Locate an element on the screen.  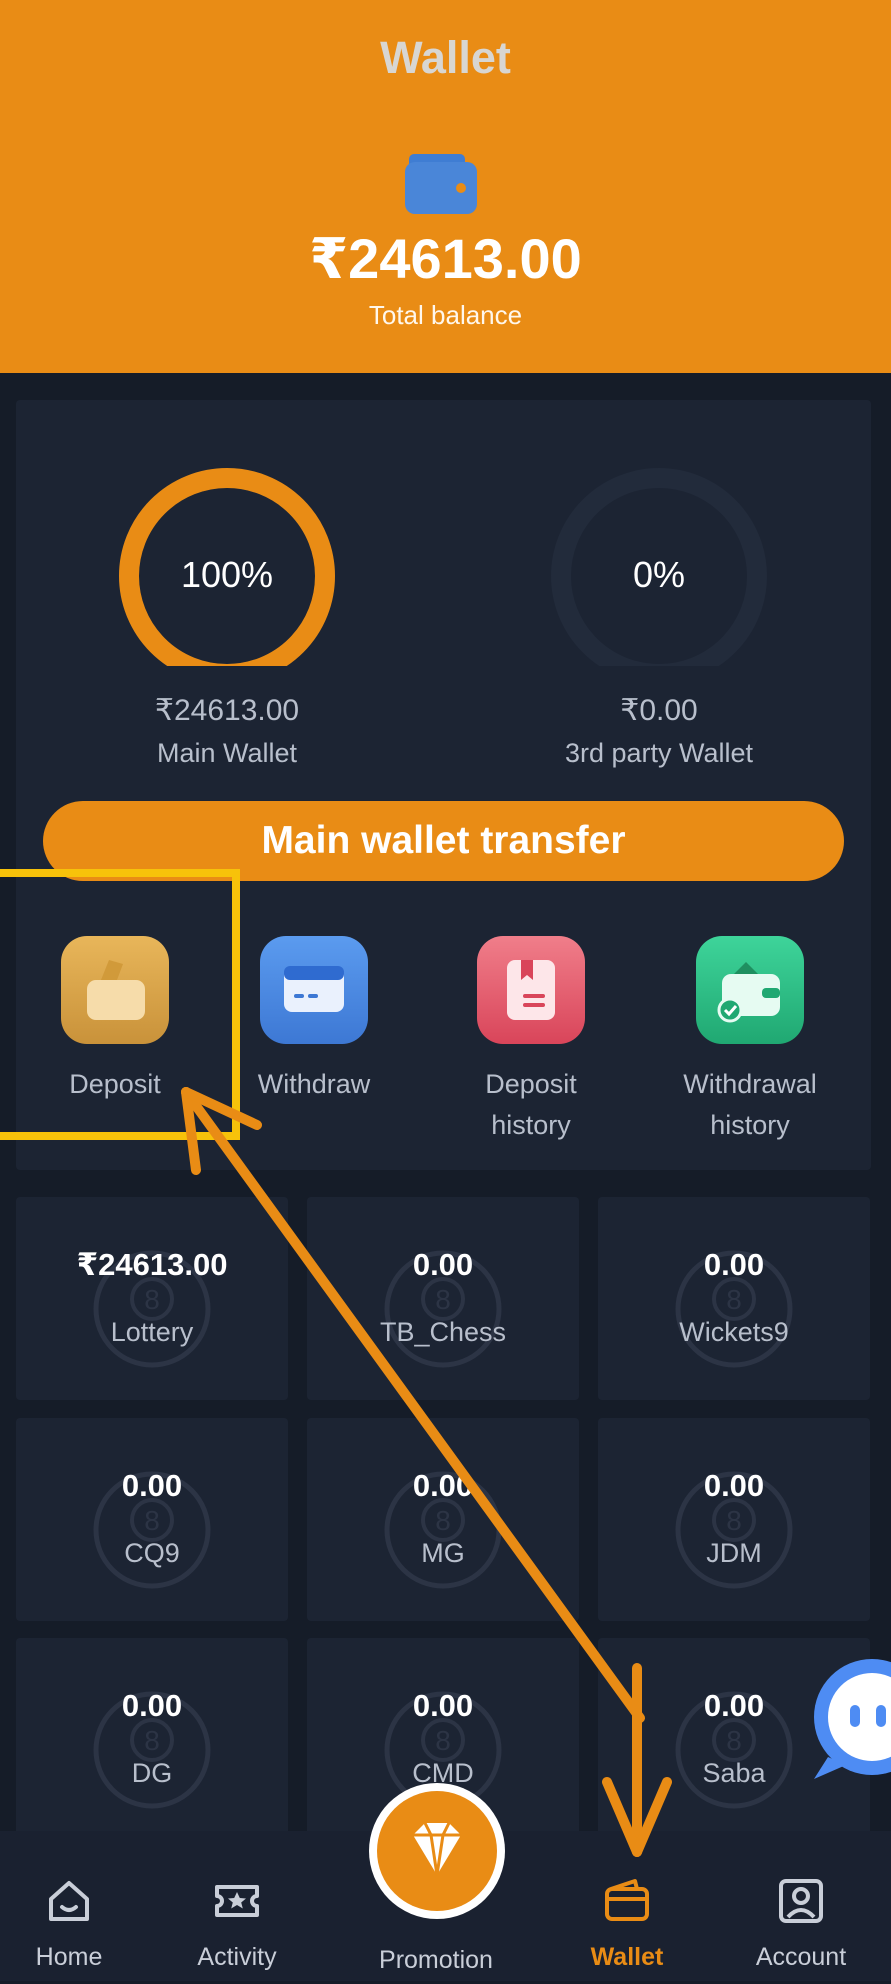
game-name: JDM is located at coordinates (734, 1553).